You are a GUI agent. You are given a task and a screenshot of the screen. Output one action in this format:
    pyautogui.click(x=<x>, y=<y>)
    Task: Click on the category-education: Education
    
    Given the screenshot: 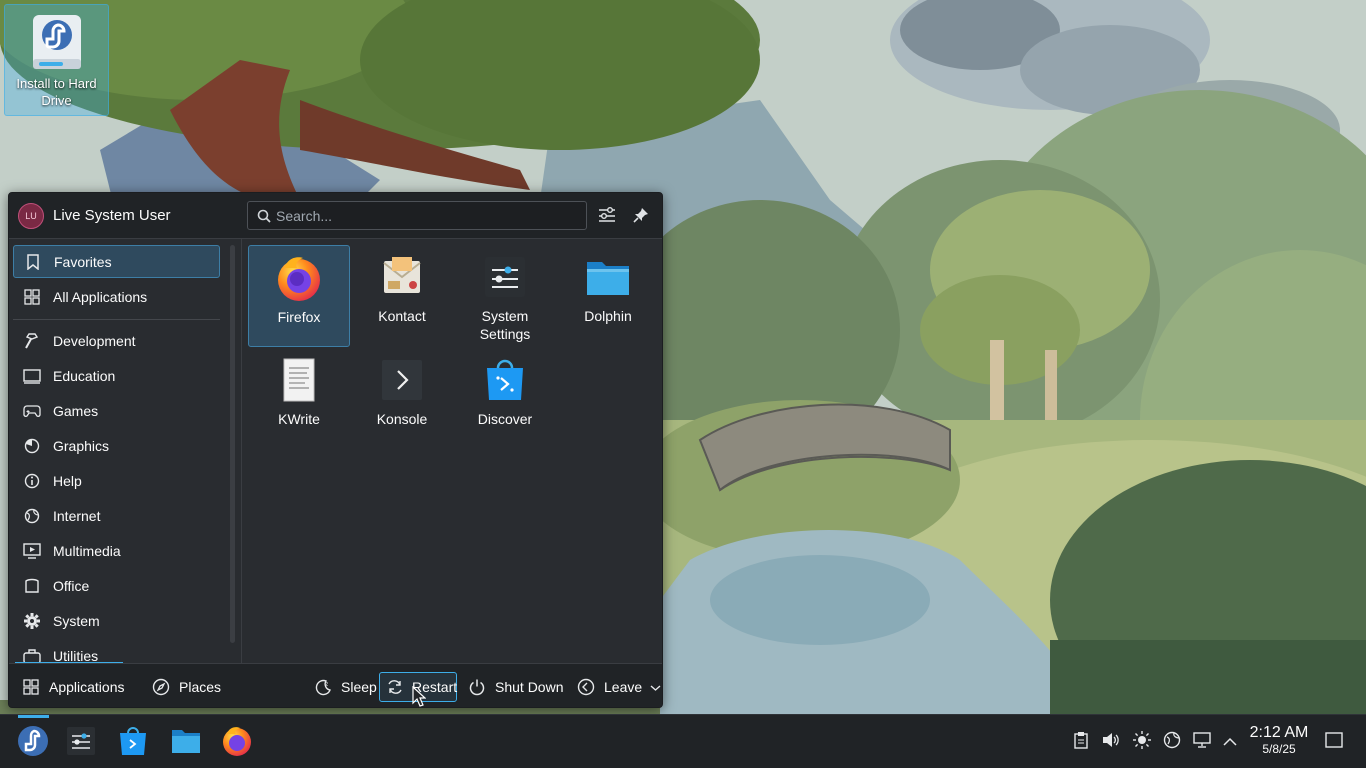 What is the action you would take?
    pyautogui.click(x=116, y=375)
    